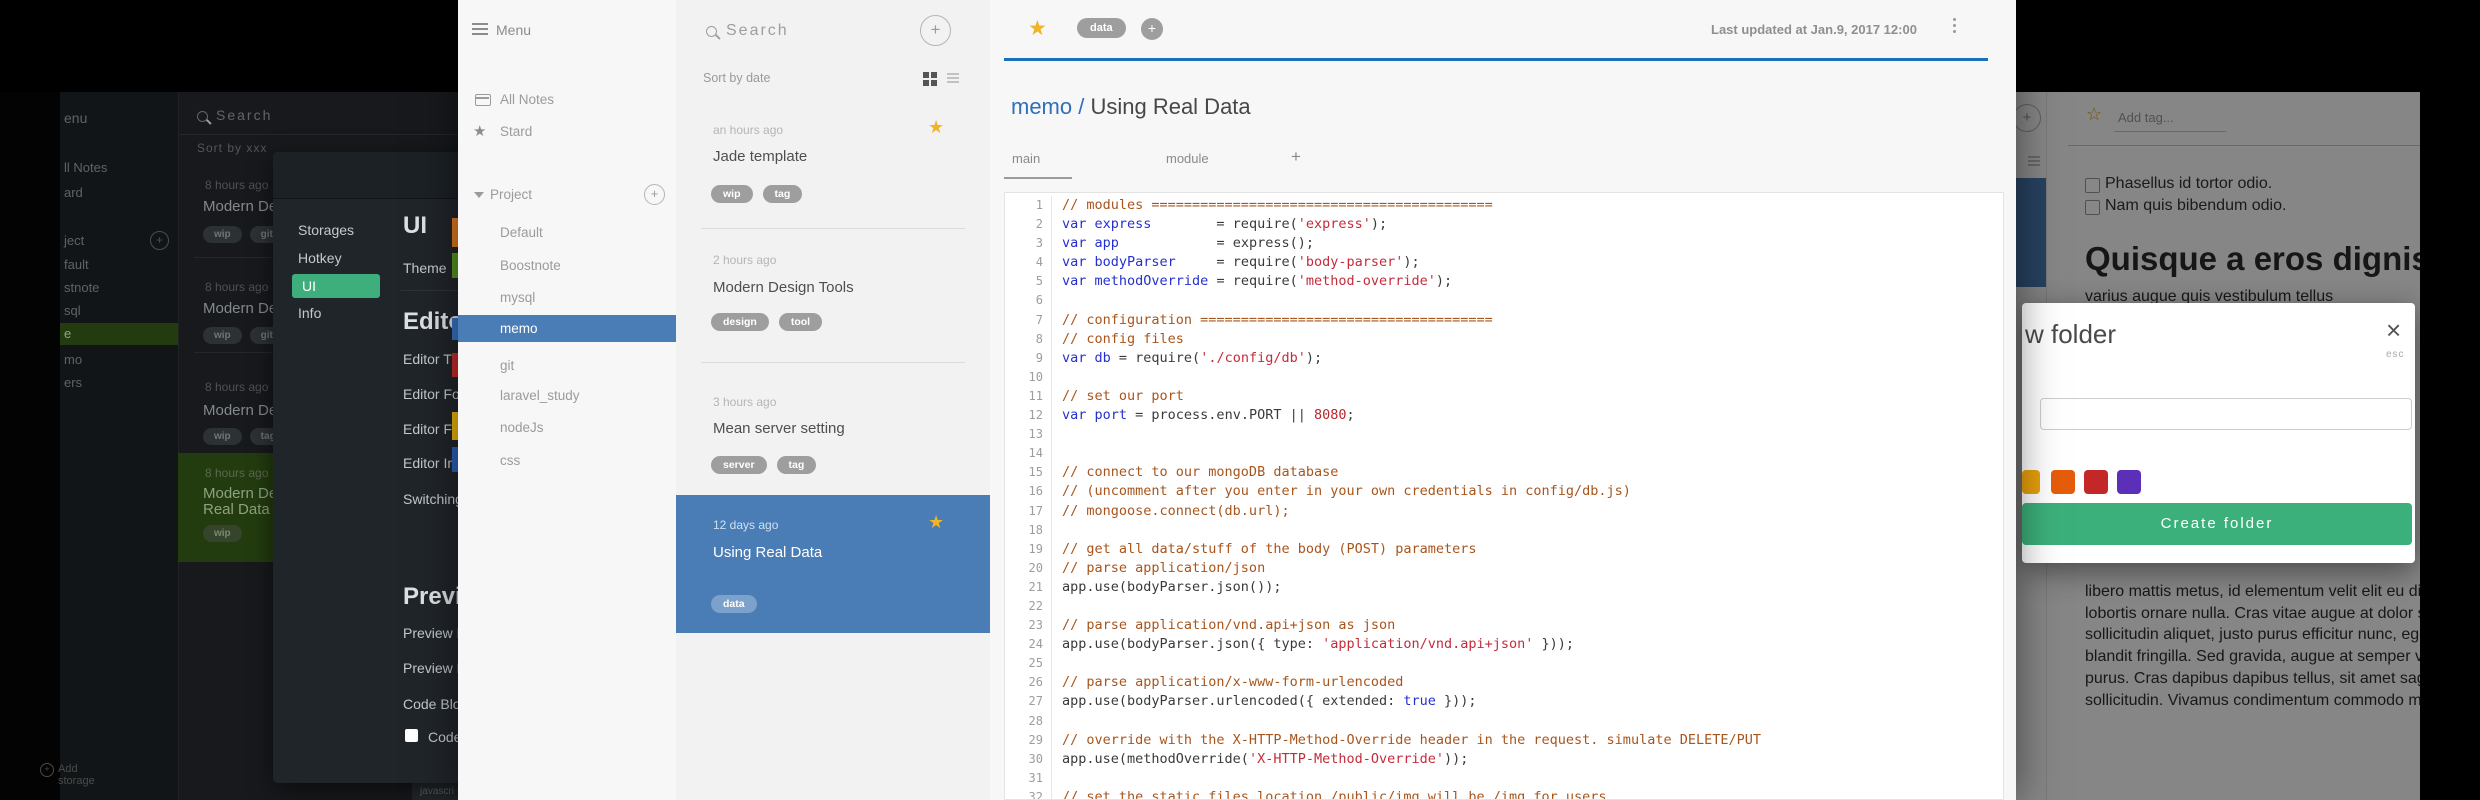 The height and width of the screenshot is (800, 2480). What do you see at coordinates (1187, 158) in the screenshot?
I see `tab-module: module` at bounding box center [1187, 158].